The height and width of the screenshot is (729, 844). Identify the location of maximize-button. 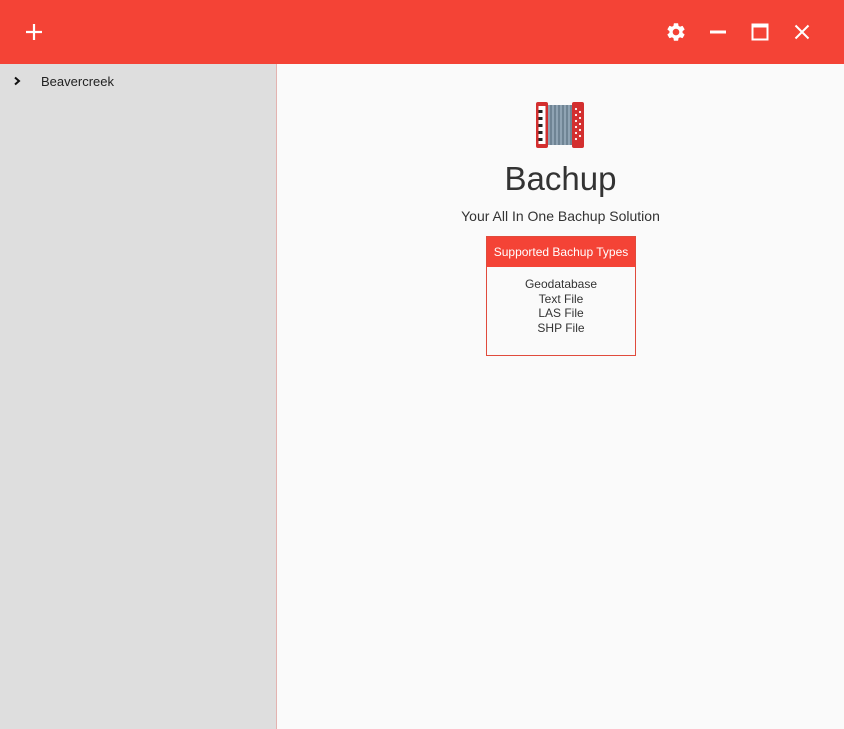
(760, 32).